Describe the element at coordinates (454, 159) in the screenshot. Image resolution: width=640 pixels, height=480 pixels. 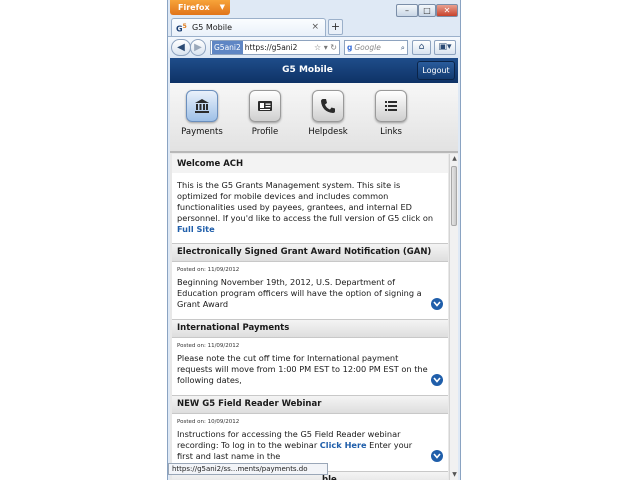
I see `scroll-up-icon: ▲` at that location.